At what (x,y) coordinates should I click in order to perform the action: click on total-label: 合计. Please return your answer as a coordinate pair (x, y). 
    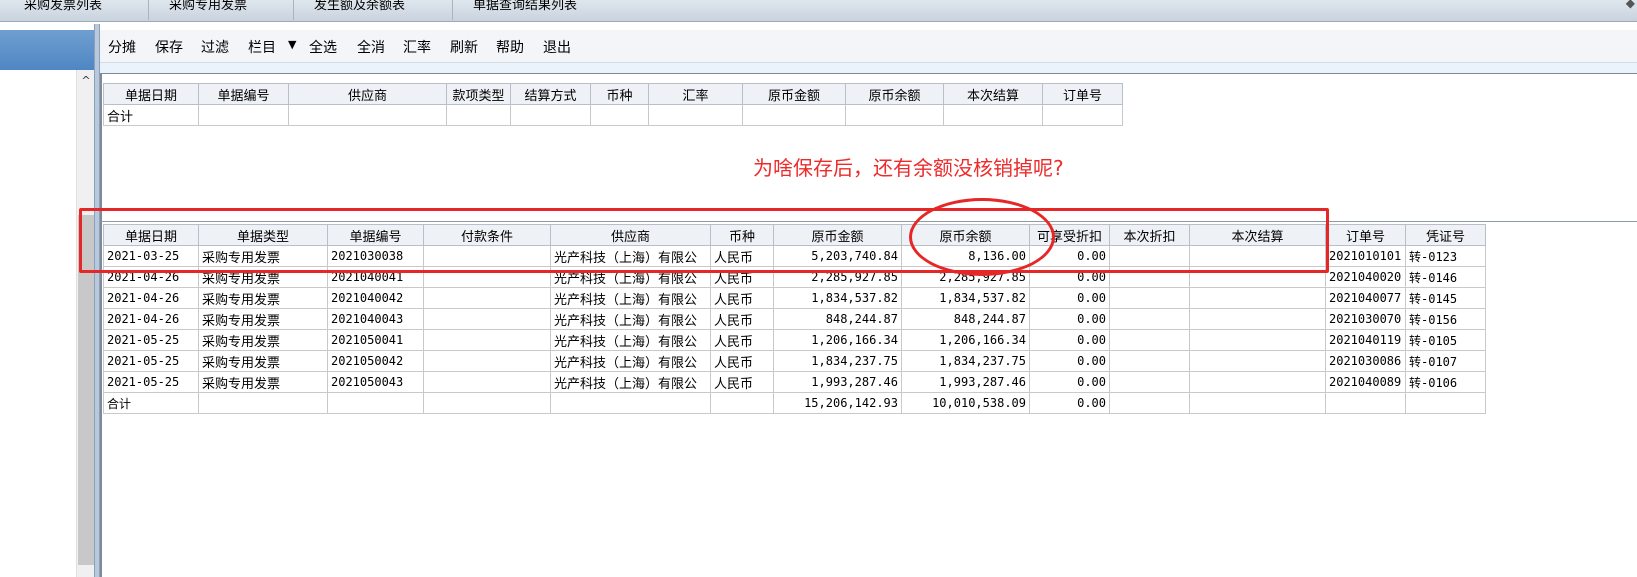
    Looking at the image, I should click on (151, 115).